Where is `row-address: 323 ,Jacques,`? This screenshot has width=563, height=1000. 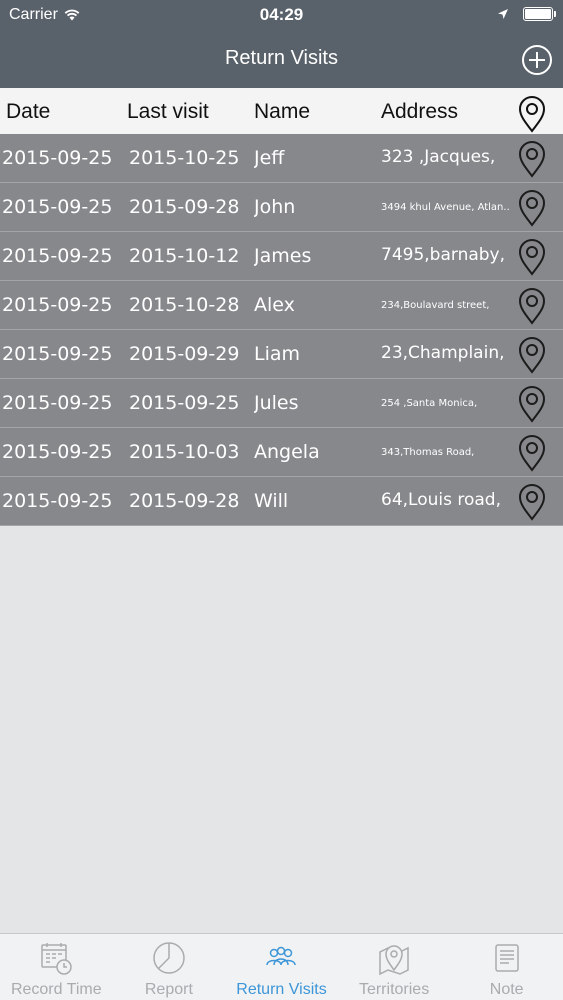 row-address: 323 ,Jacques, is located at coordinates (438, 157).